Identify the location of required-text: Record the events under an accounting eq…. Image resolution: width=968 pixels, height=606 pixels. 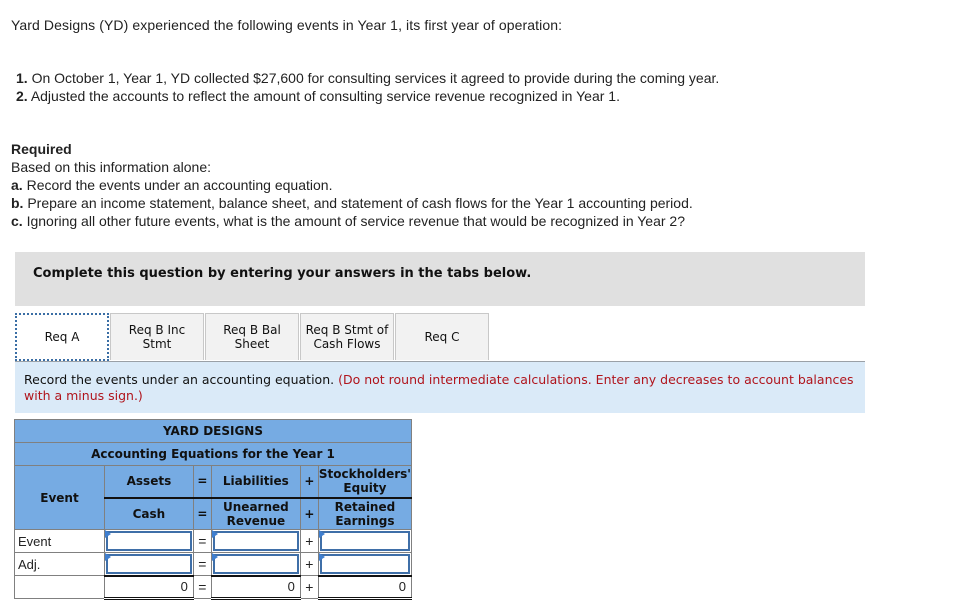
(179, 185).